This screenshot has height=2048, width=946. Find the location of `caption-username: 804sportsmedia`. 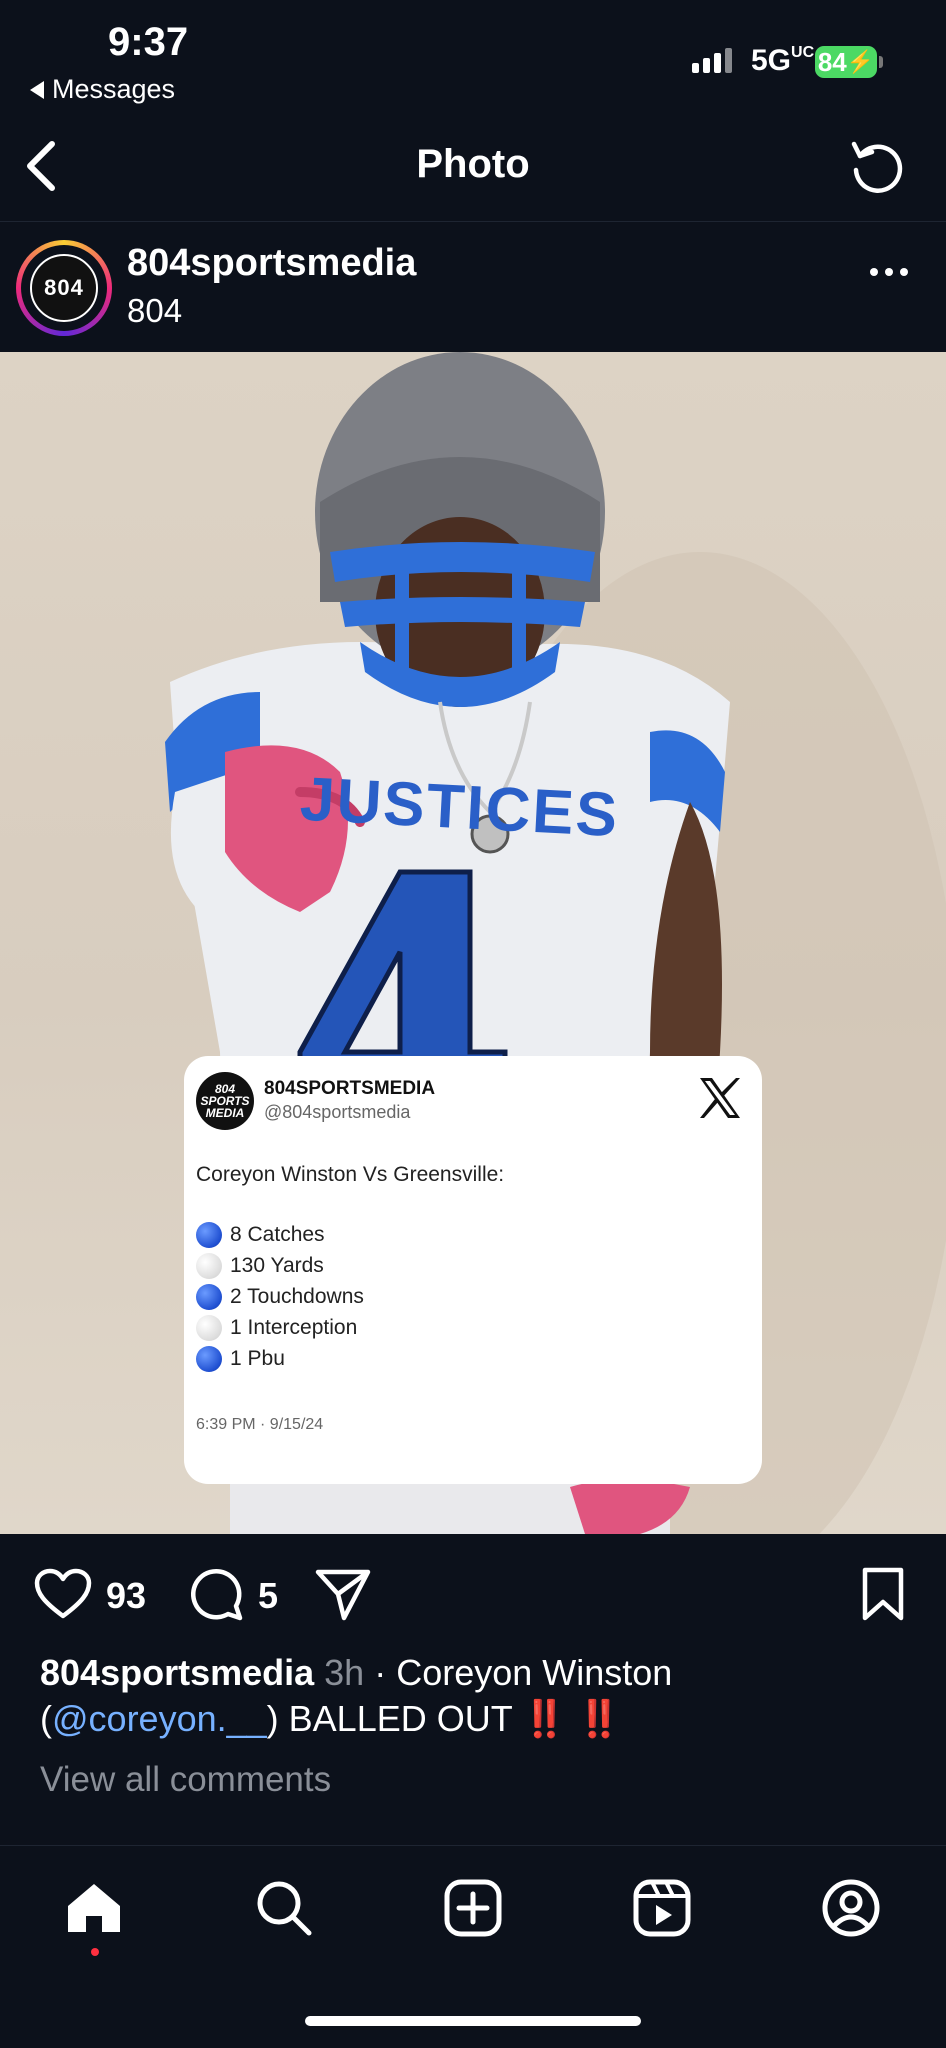

caption-username: 804sportsmedia is located at coordinates (177, 1672).